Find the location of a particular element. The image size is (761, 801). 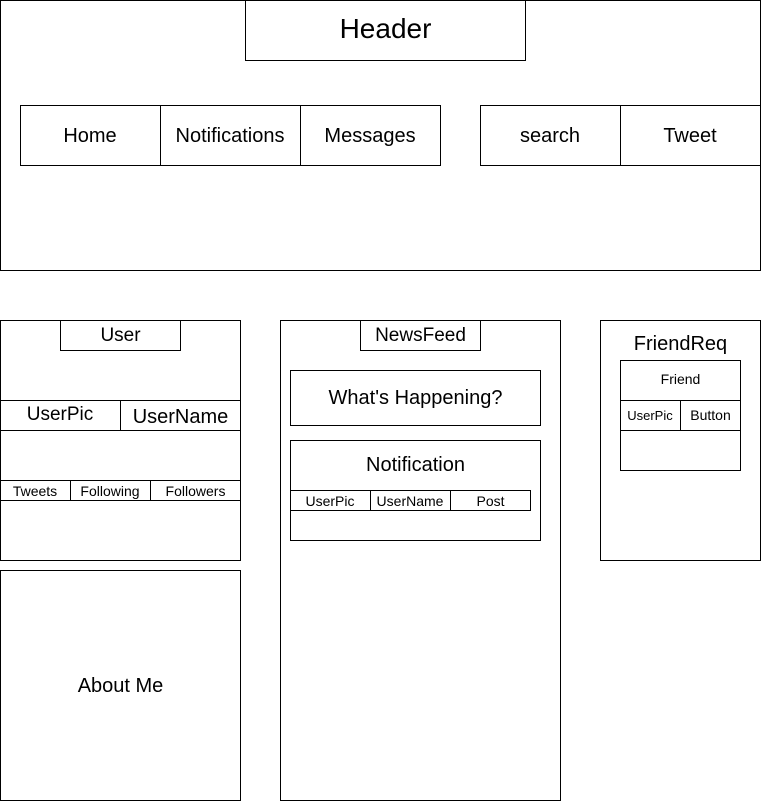

nav-messages: Messages is located at coordinates (370, 135).